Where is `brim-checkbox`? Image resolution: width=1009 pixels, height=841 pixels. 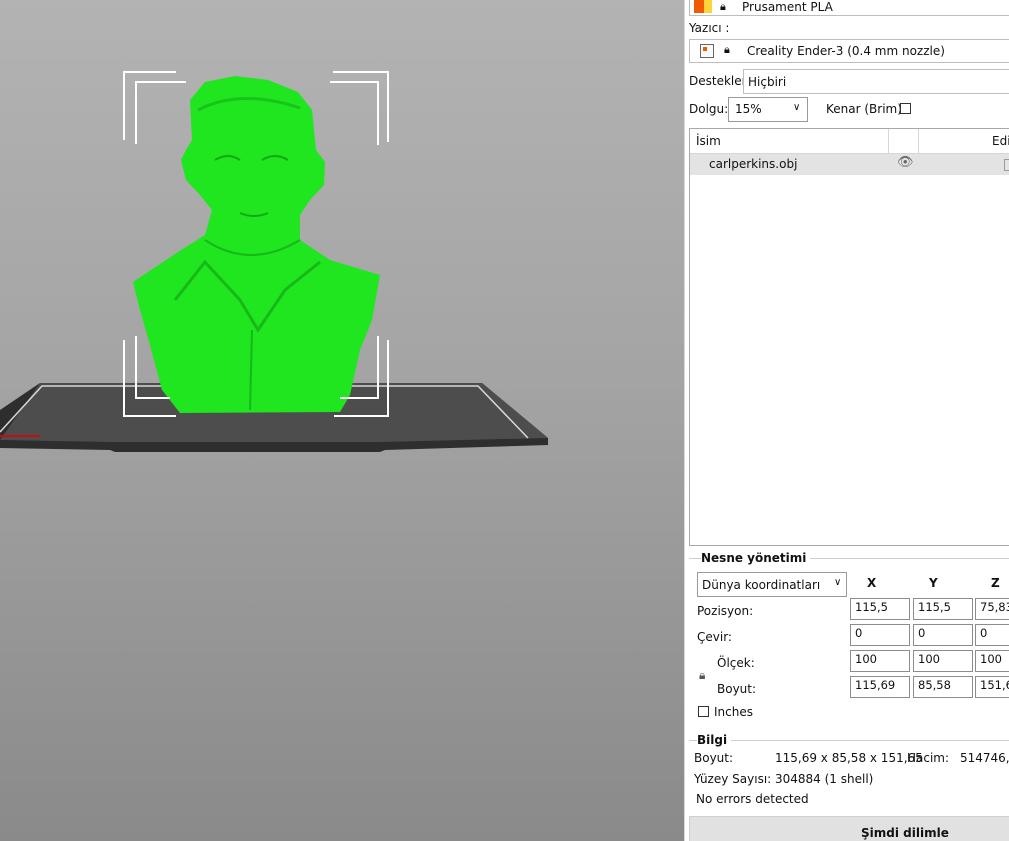 brim-checkbox is located at coordinates (905, 108).